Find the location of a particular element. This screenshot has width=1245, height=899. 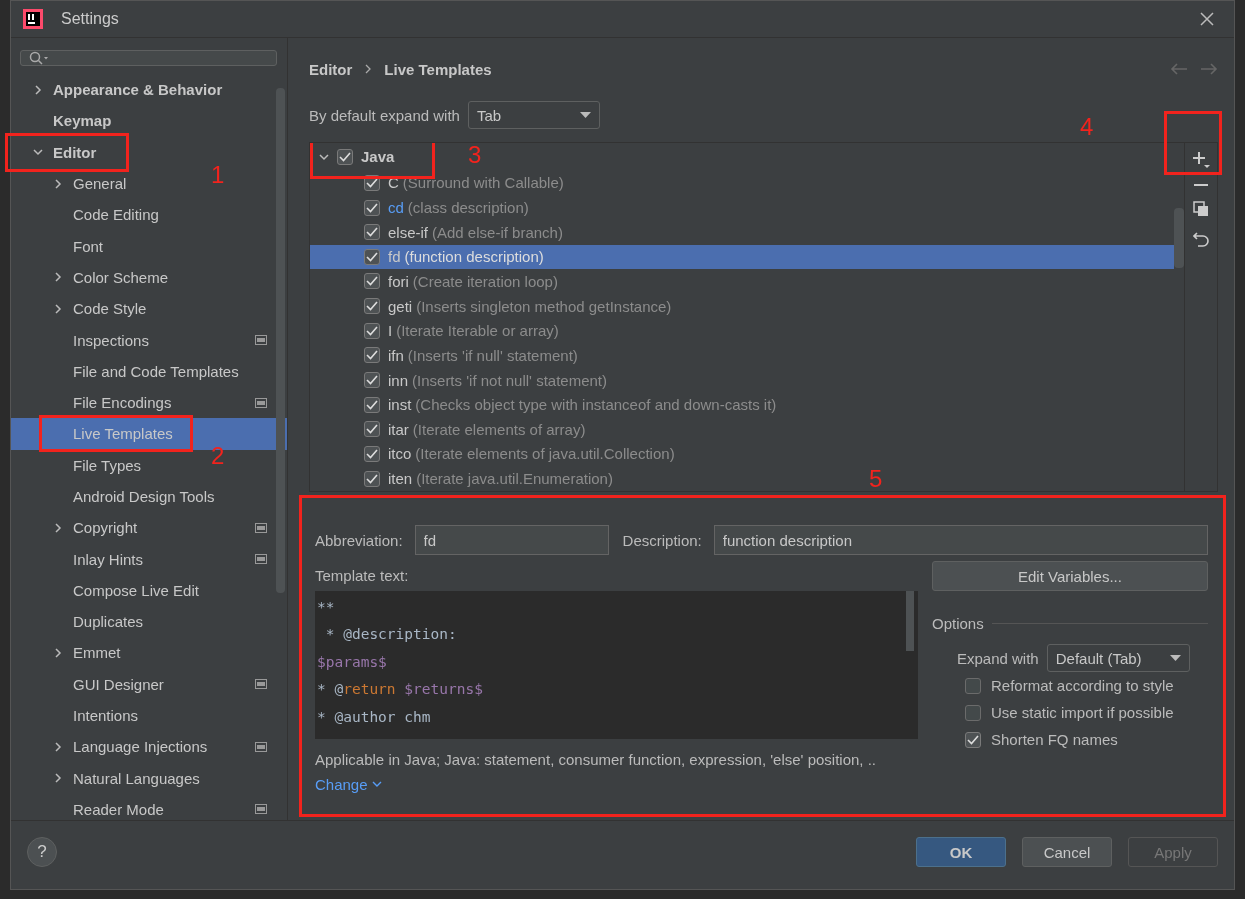

dropdown-arrow-icon is located at coordinates (1175, 658).